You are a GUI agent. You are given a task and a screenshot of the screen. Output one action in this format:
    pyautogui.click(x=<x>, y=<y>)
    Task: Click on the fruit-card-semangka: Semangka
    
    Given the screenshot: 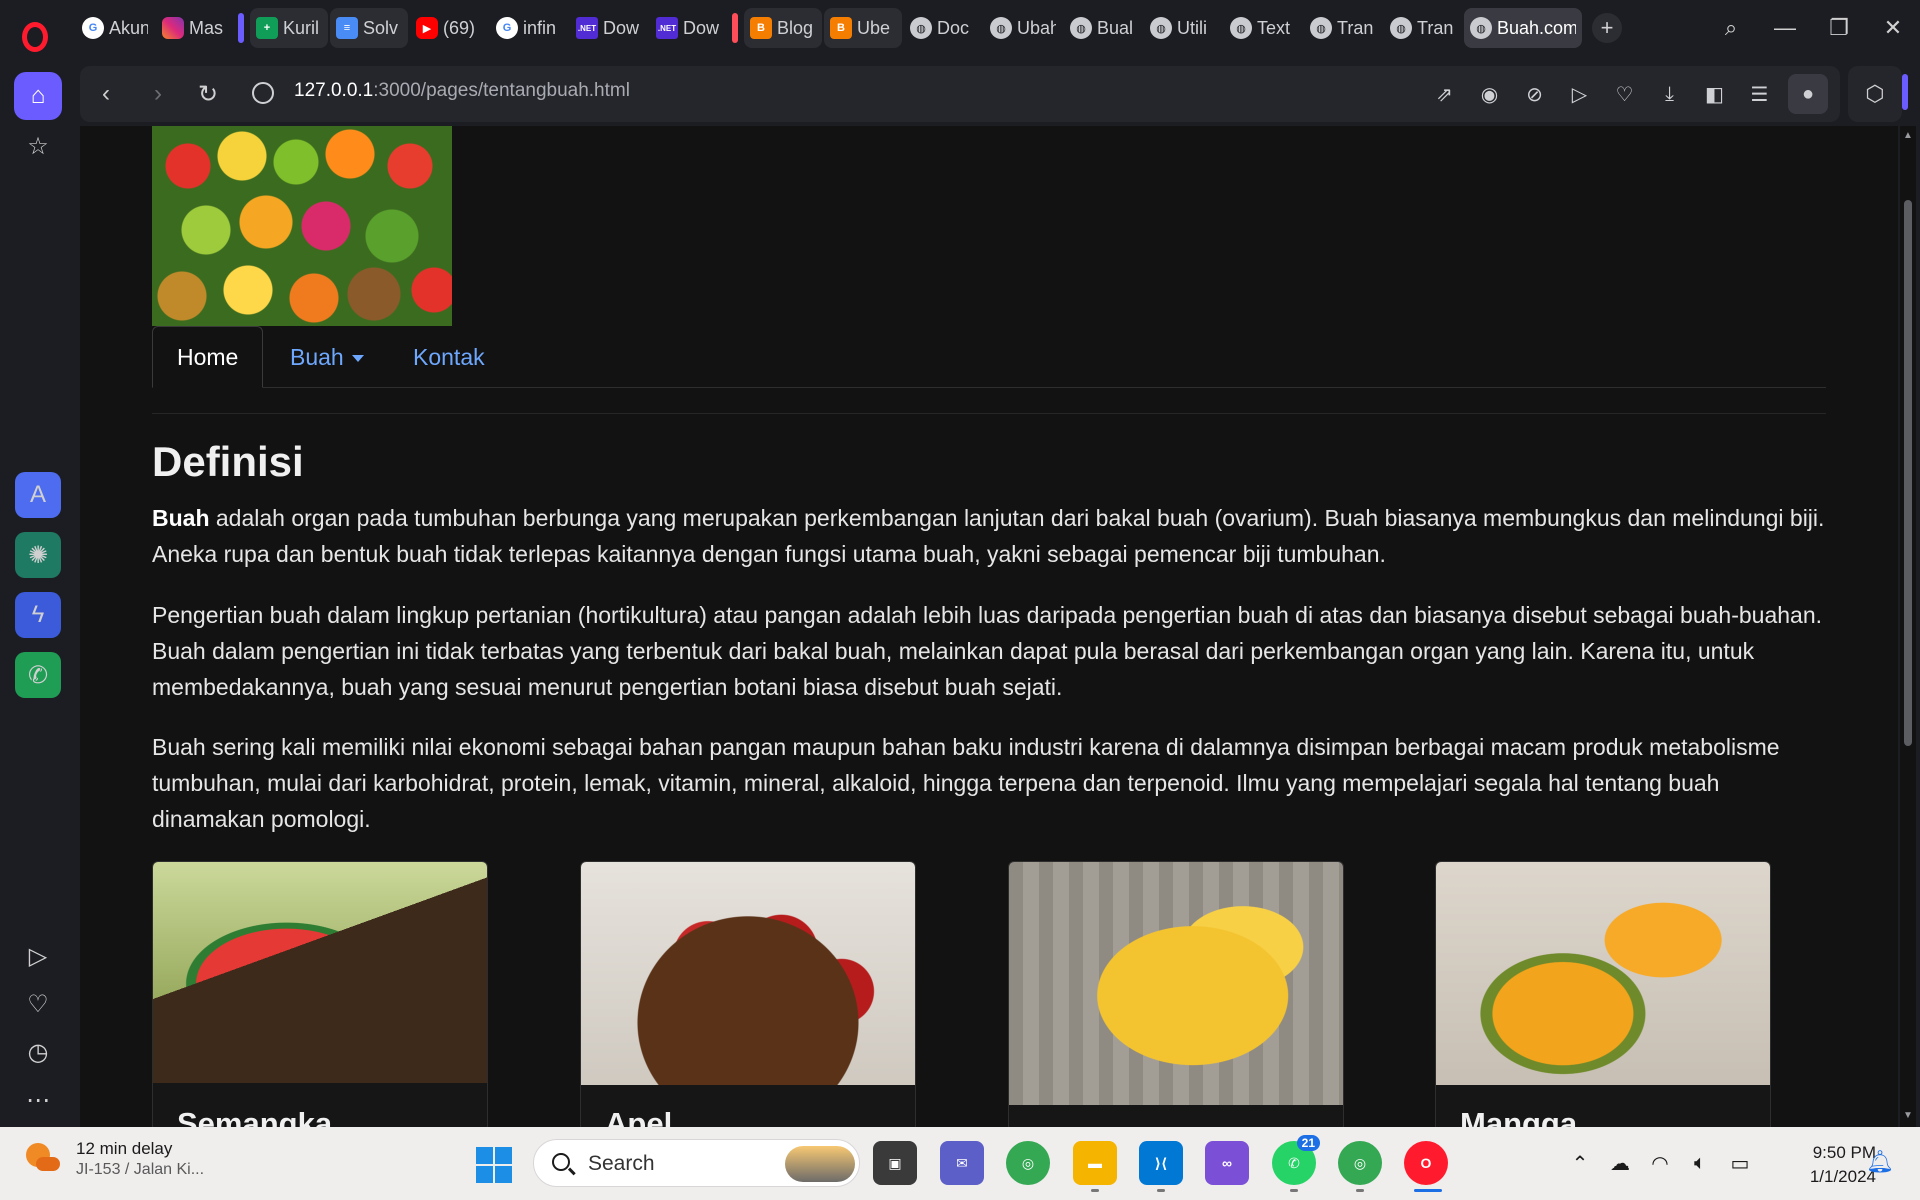 What is the action you would take?
    pyautogui.click(x=320, y=994)
    